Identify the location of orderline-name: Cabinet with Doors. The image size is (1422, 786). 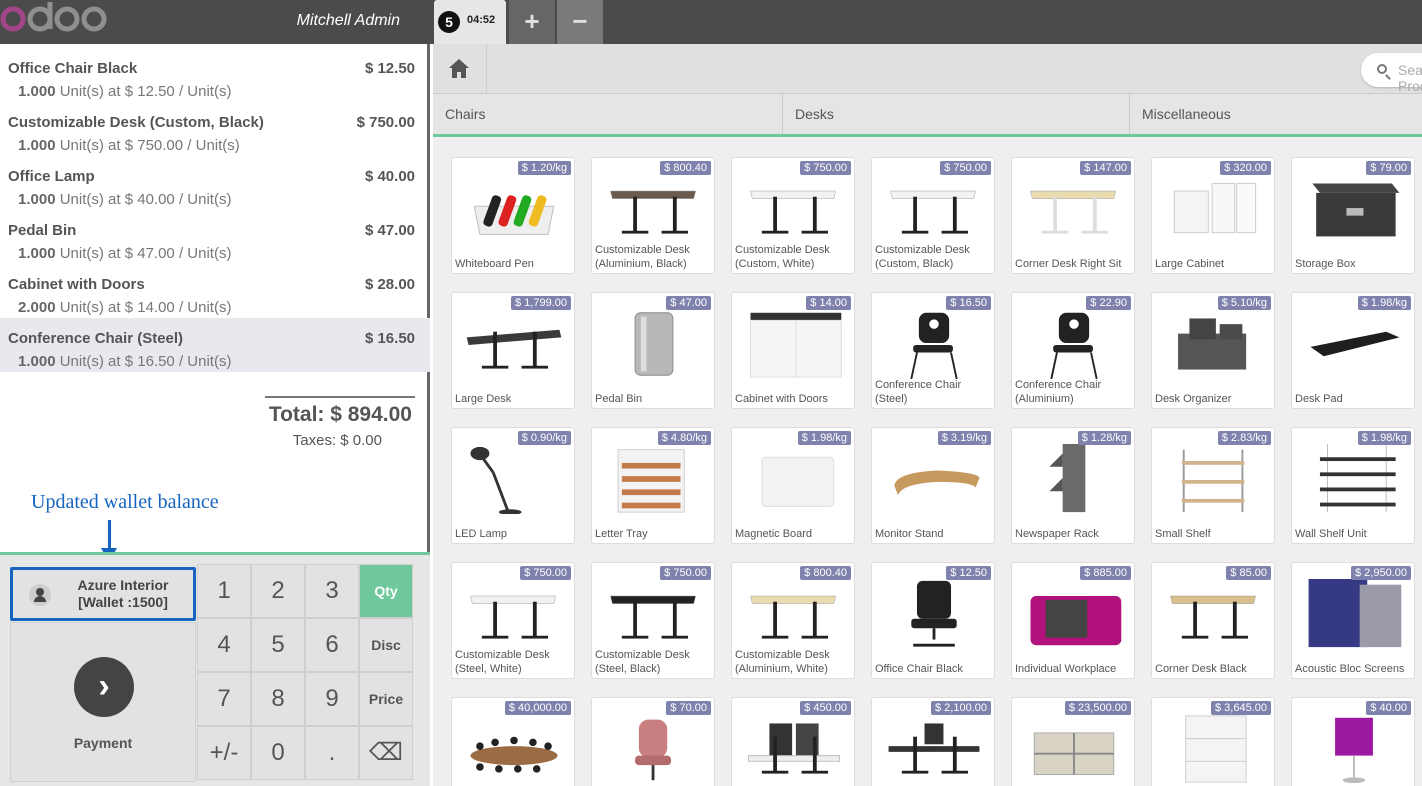
(76, 284).